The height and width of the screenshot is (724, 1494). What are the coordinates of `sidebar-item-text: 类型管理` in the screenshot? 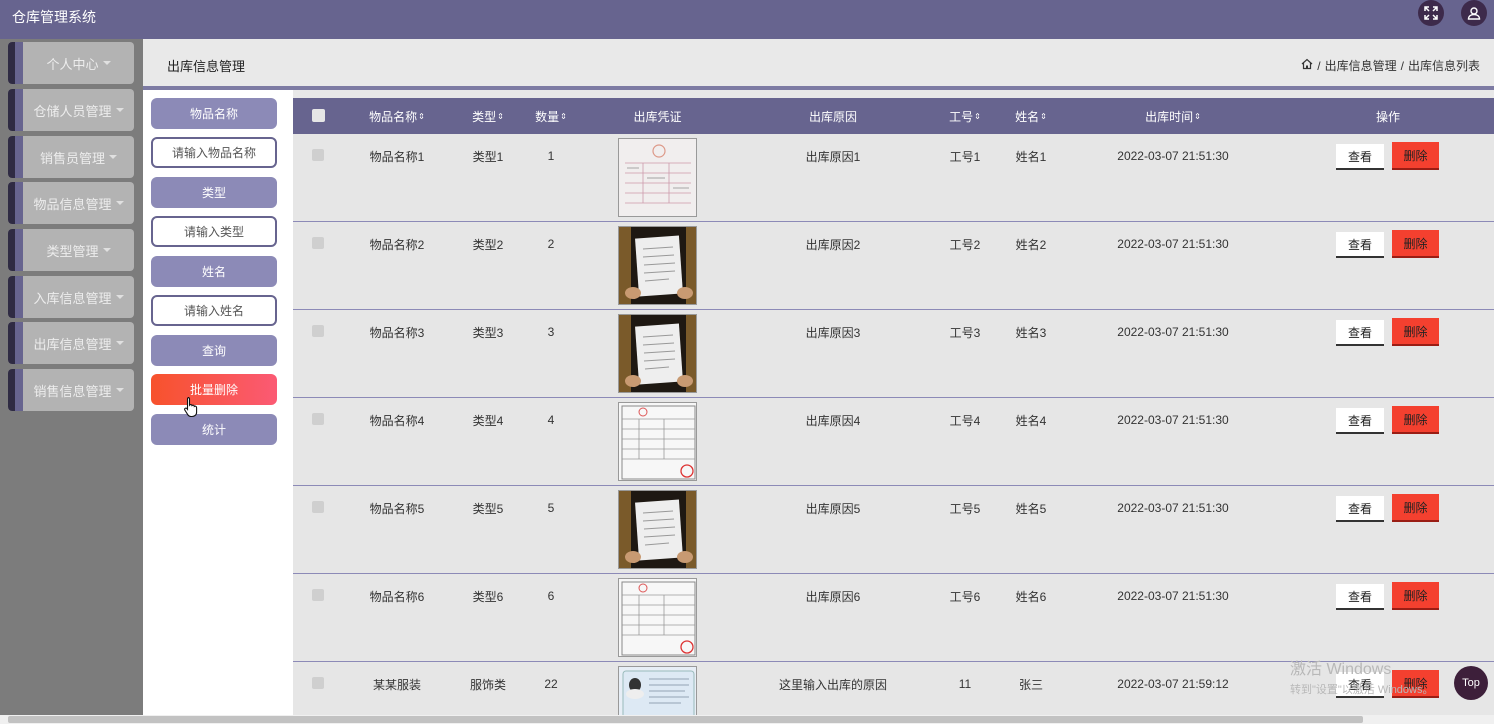 It's located at (72, 251).